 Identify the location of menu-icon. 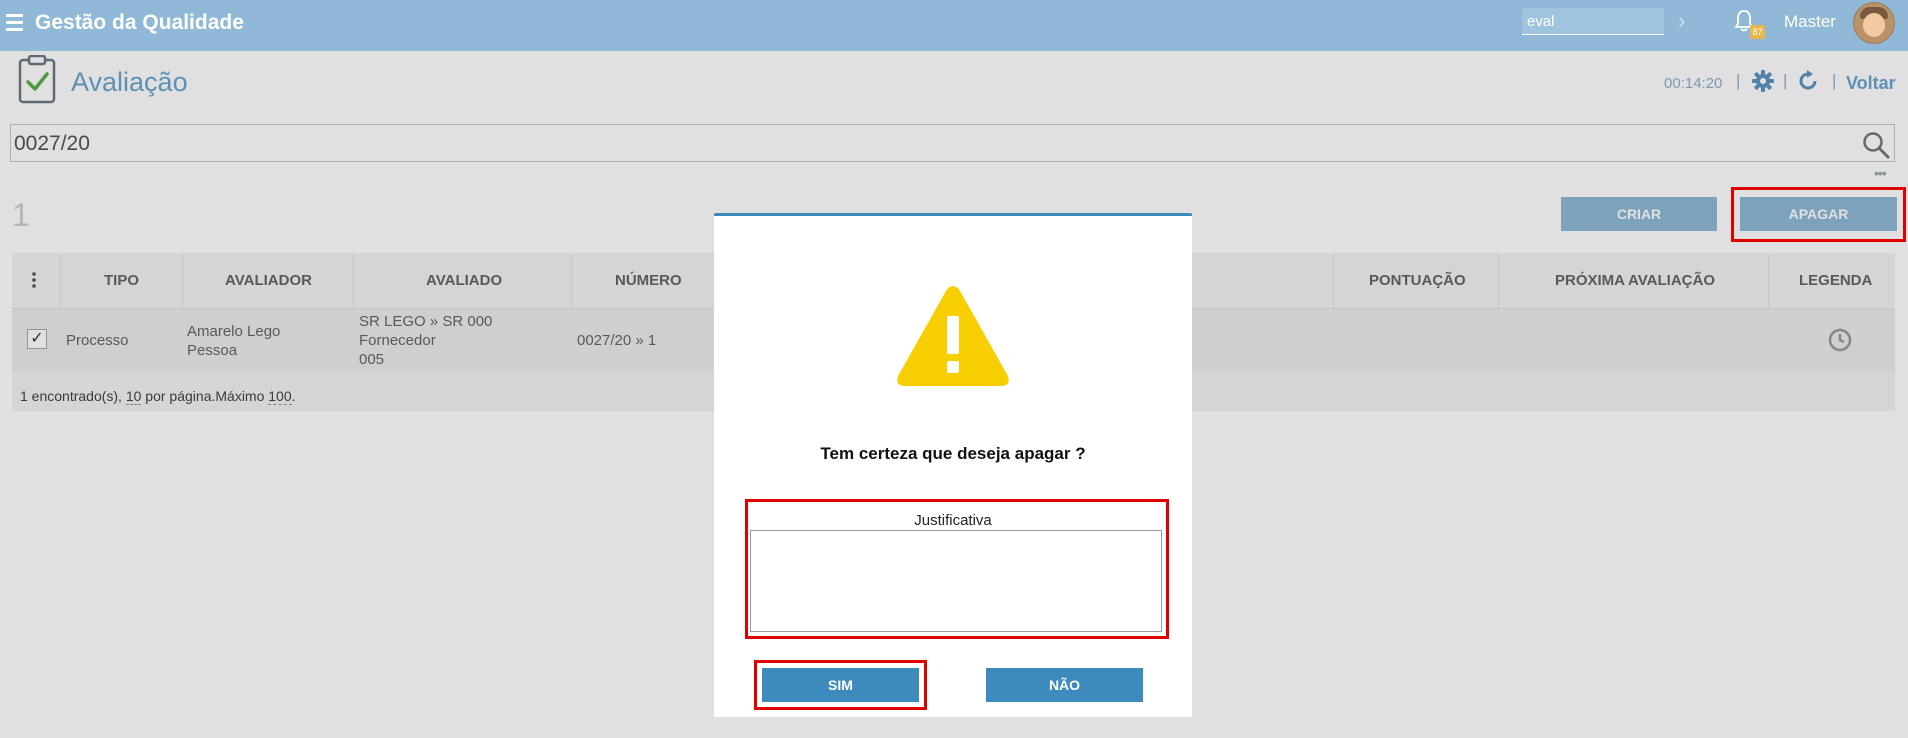
(14, 22).